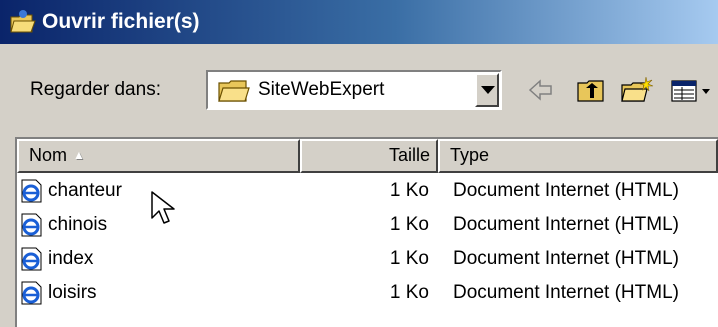  Describe the element at coordinates (163, 207) in the screenshot. I see `mouse-pointer-icon` at that location.